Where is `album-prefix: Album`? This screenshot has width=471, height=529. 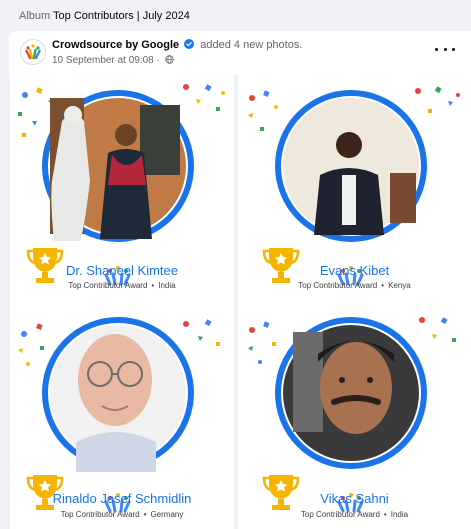 album-prefix: Album is located at coordinates (35, 16).